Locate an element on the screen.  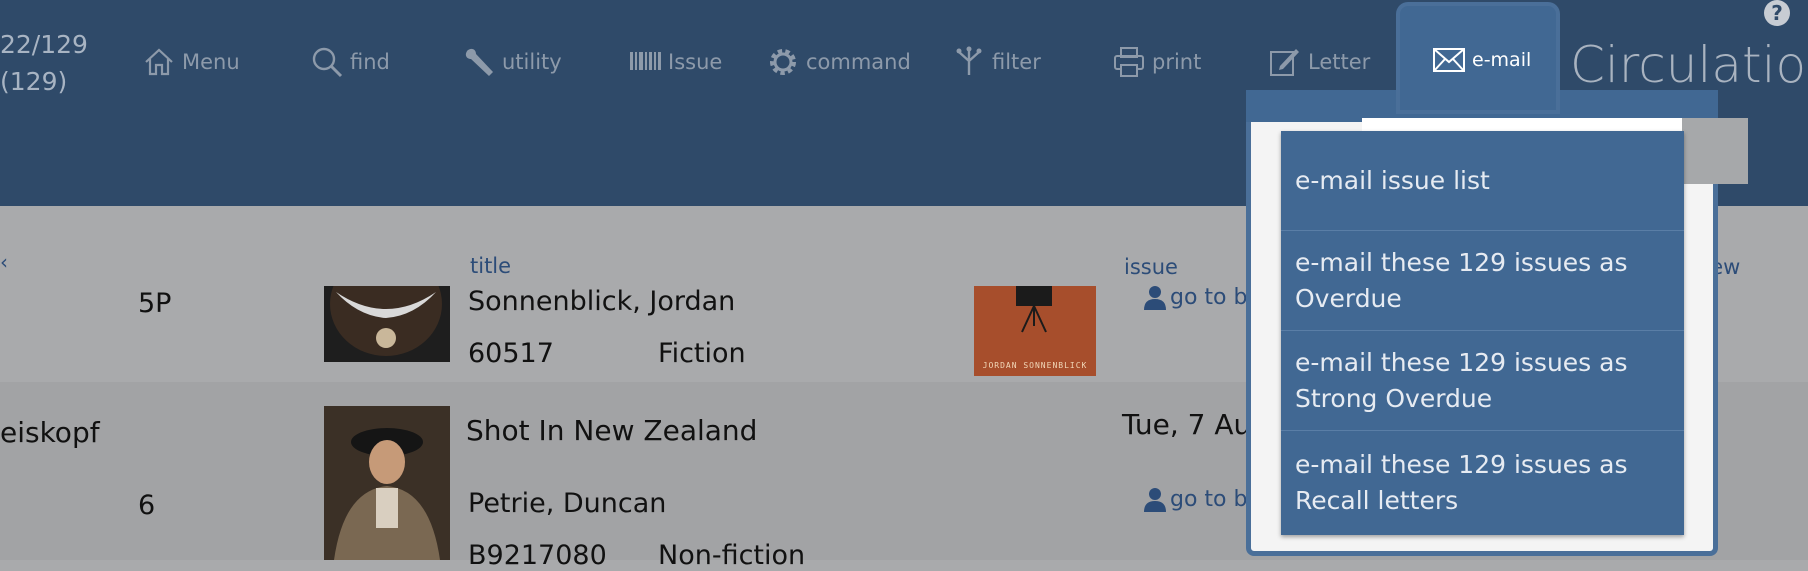
nav-utility: utility is located at coordinates (512, 62).